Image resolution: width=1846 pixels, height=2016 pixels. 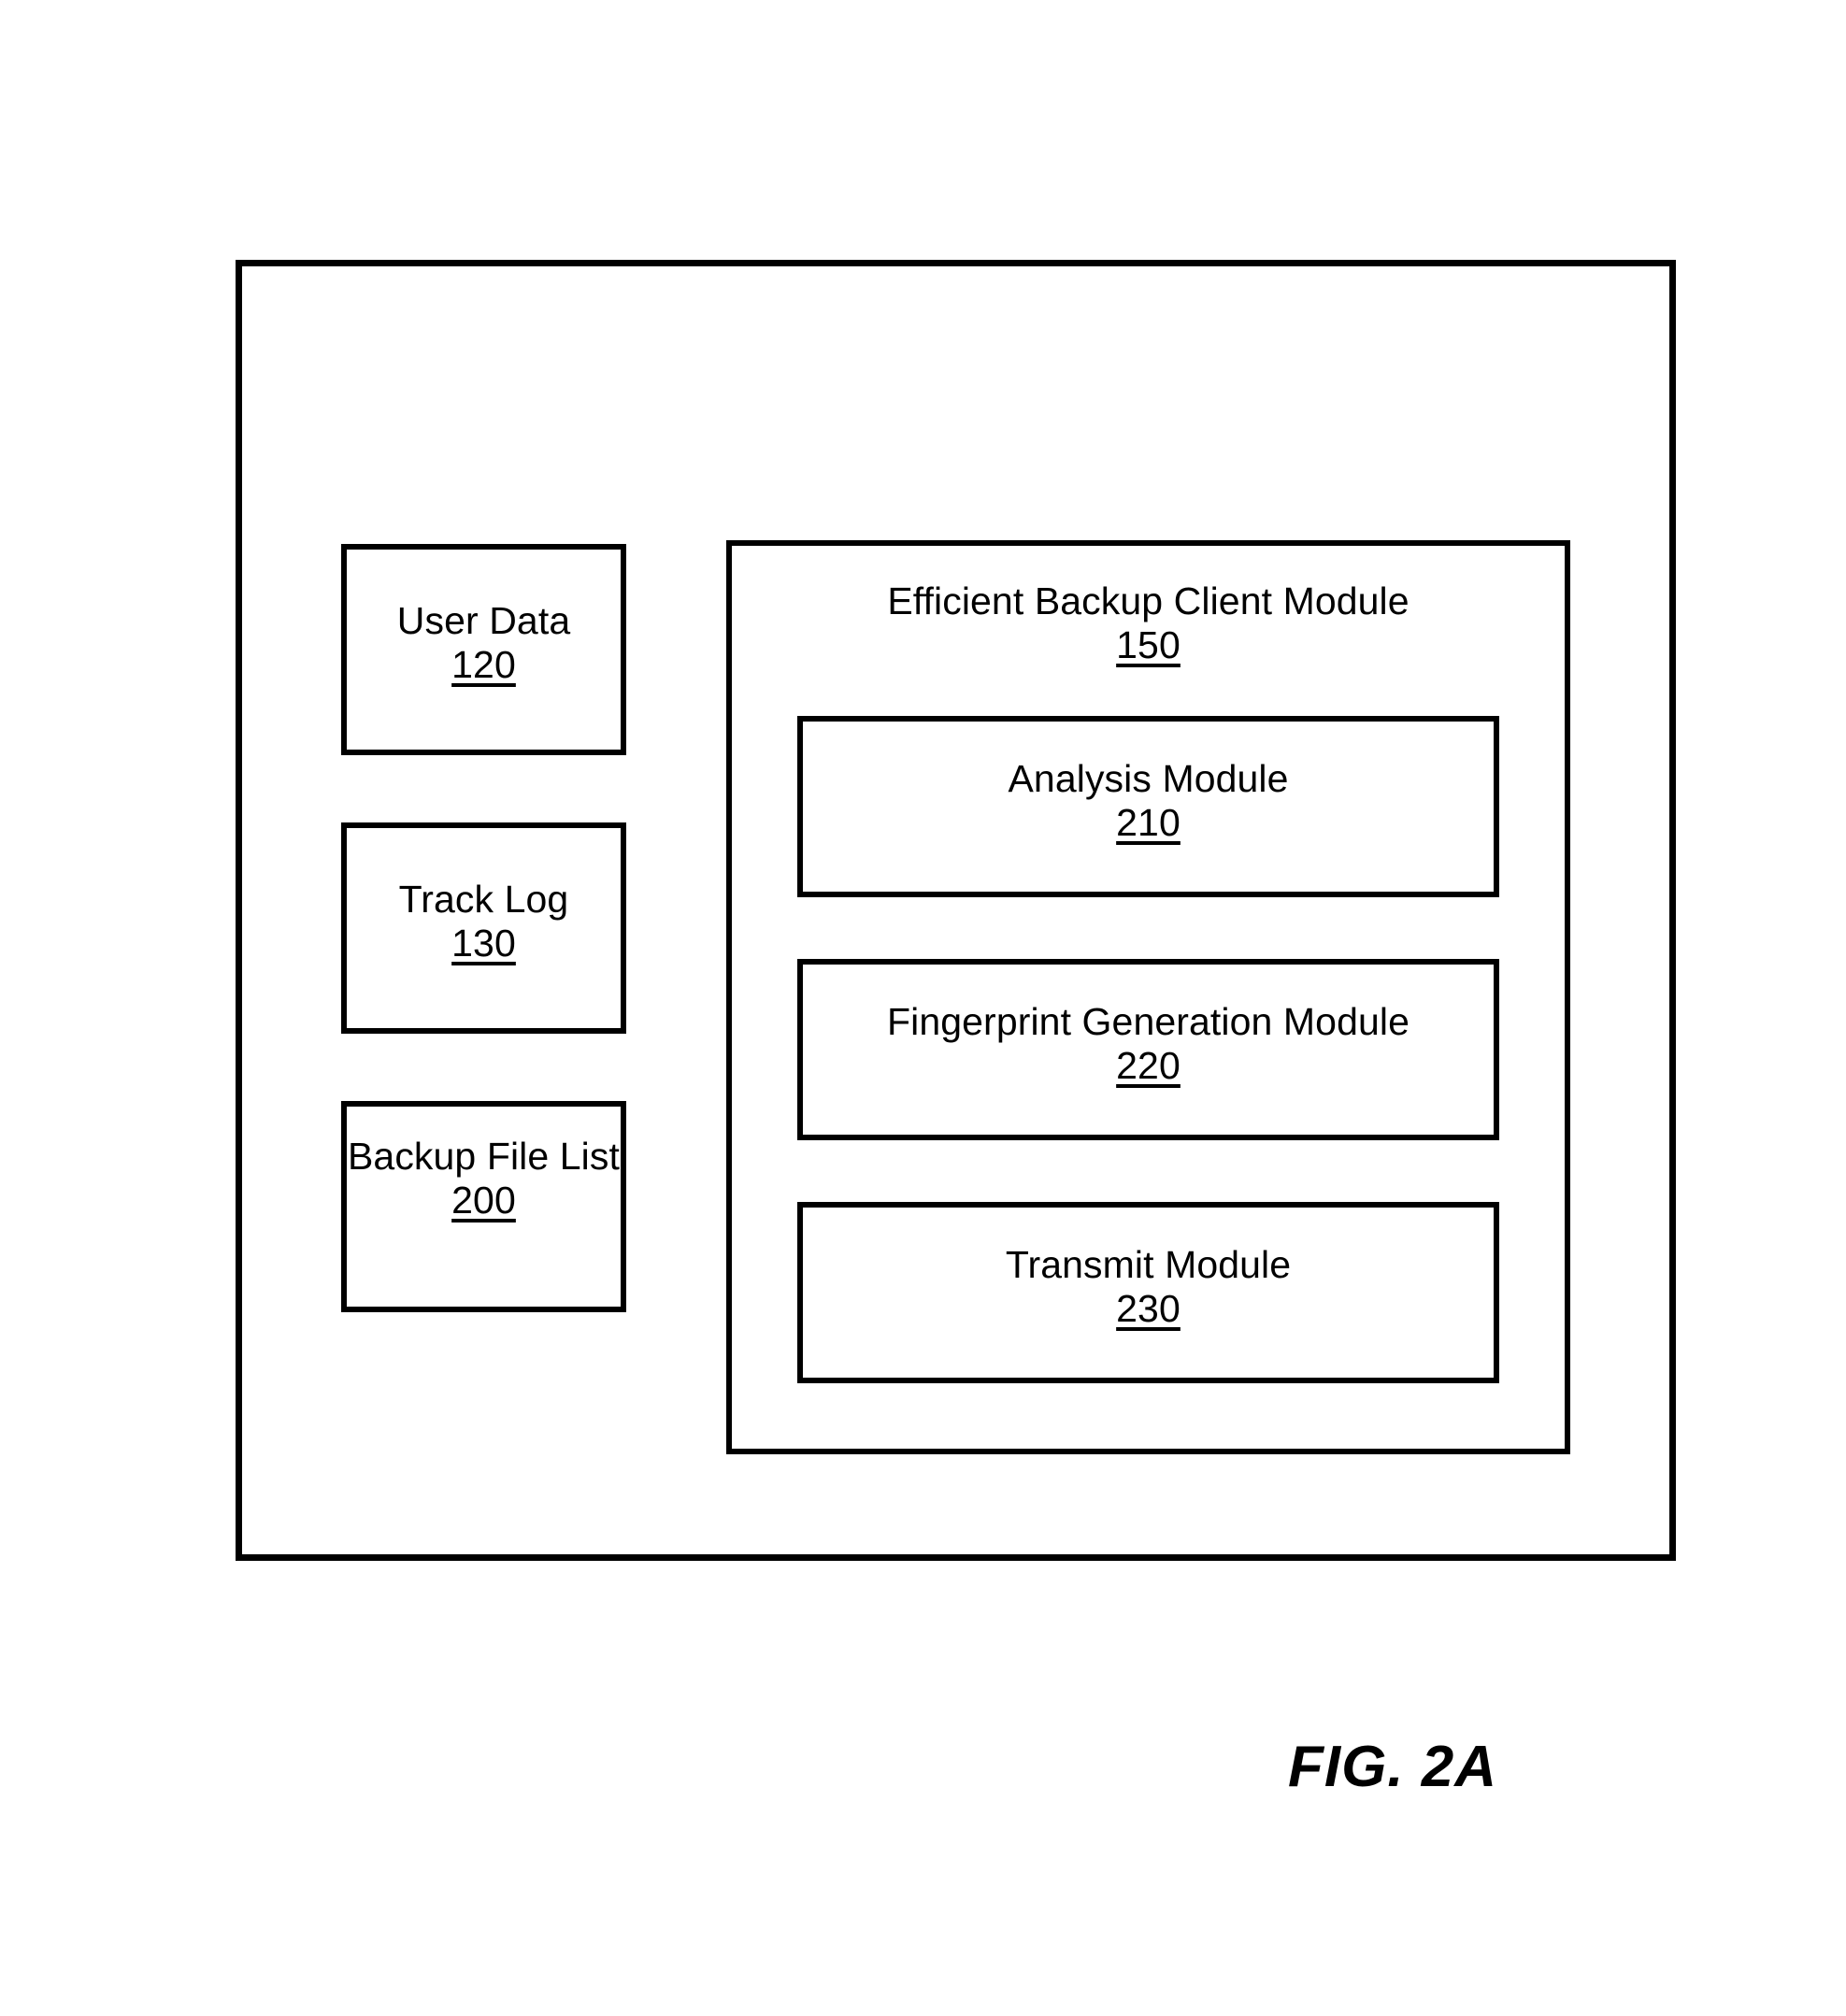 I want to click on efficient-backup-client-module-heading: Efficient Backup Client Module 150, so click(x=1148, y=622).